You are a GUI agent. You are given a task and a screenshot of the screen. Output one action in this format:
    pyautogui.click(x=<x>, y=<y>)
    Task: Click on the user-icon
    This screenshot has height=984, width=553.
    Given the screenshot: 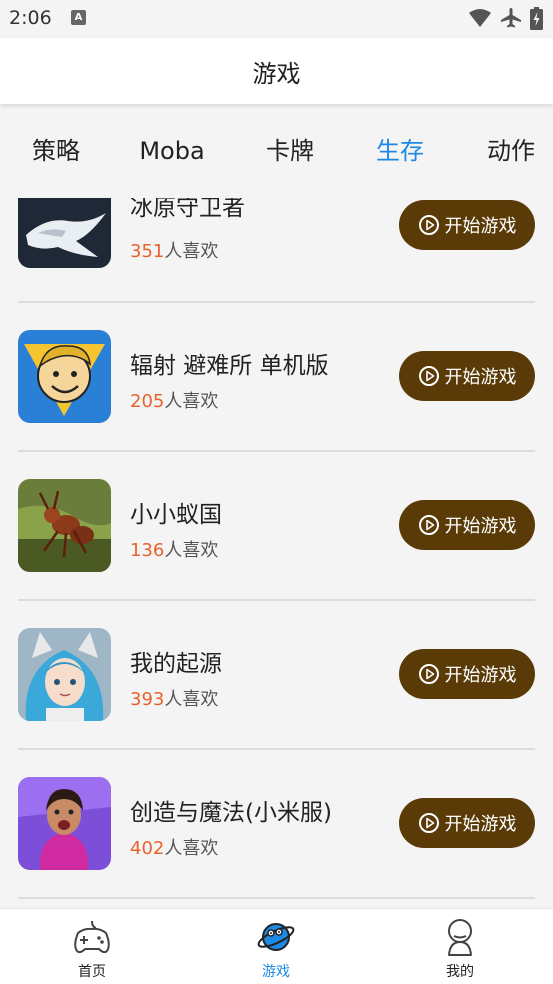 What is the action you would take?
    pyautogui.click(x=460, y=937)
    